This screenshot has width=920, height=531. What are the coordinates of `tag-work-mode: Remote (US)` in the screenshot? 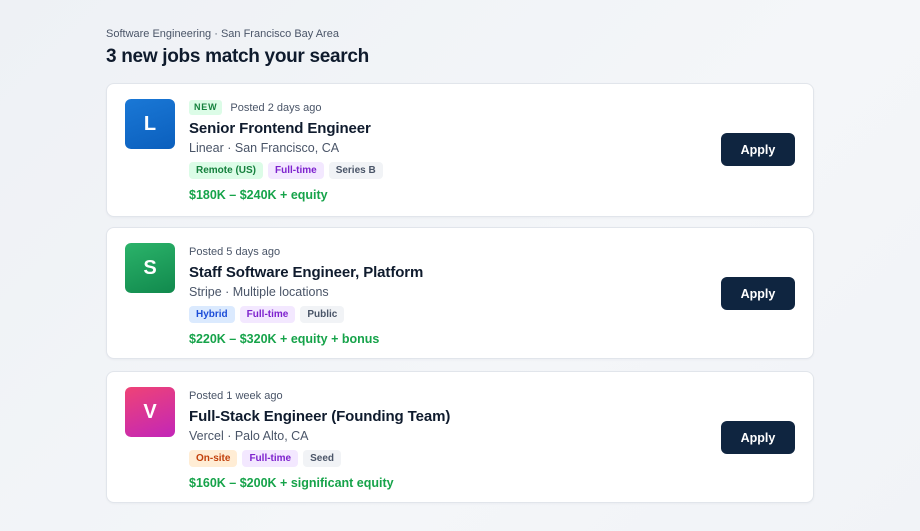 It's located at (226, 170).